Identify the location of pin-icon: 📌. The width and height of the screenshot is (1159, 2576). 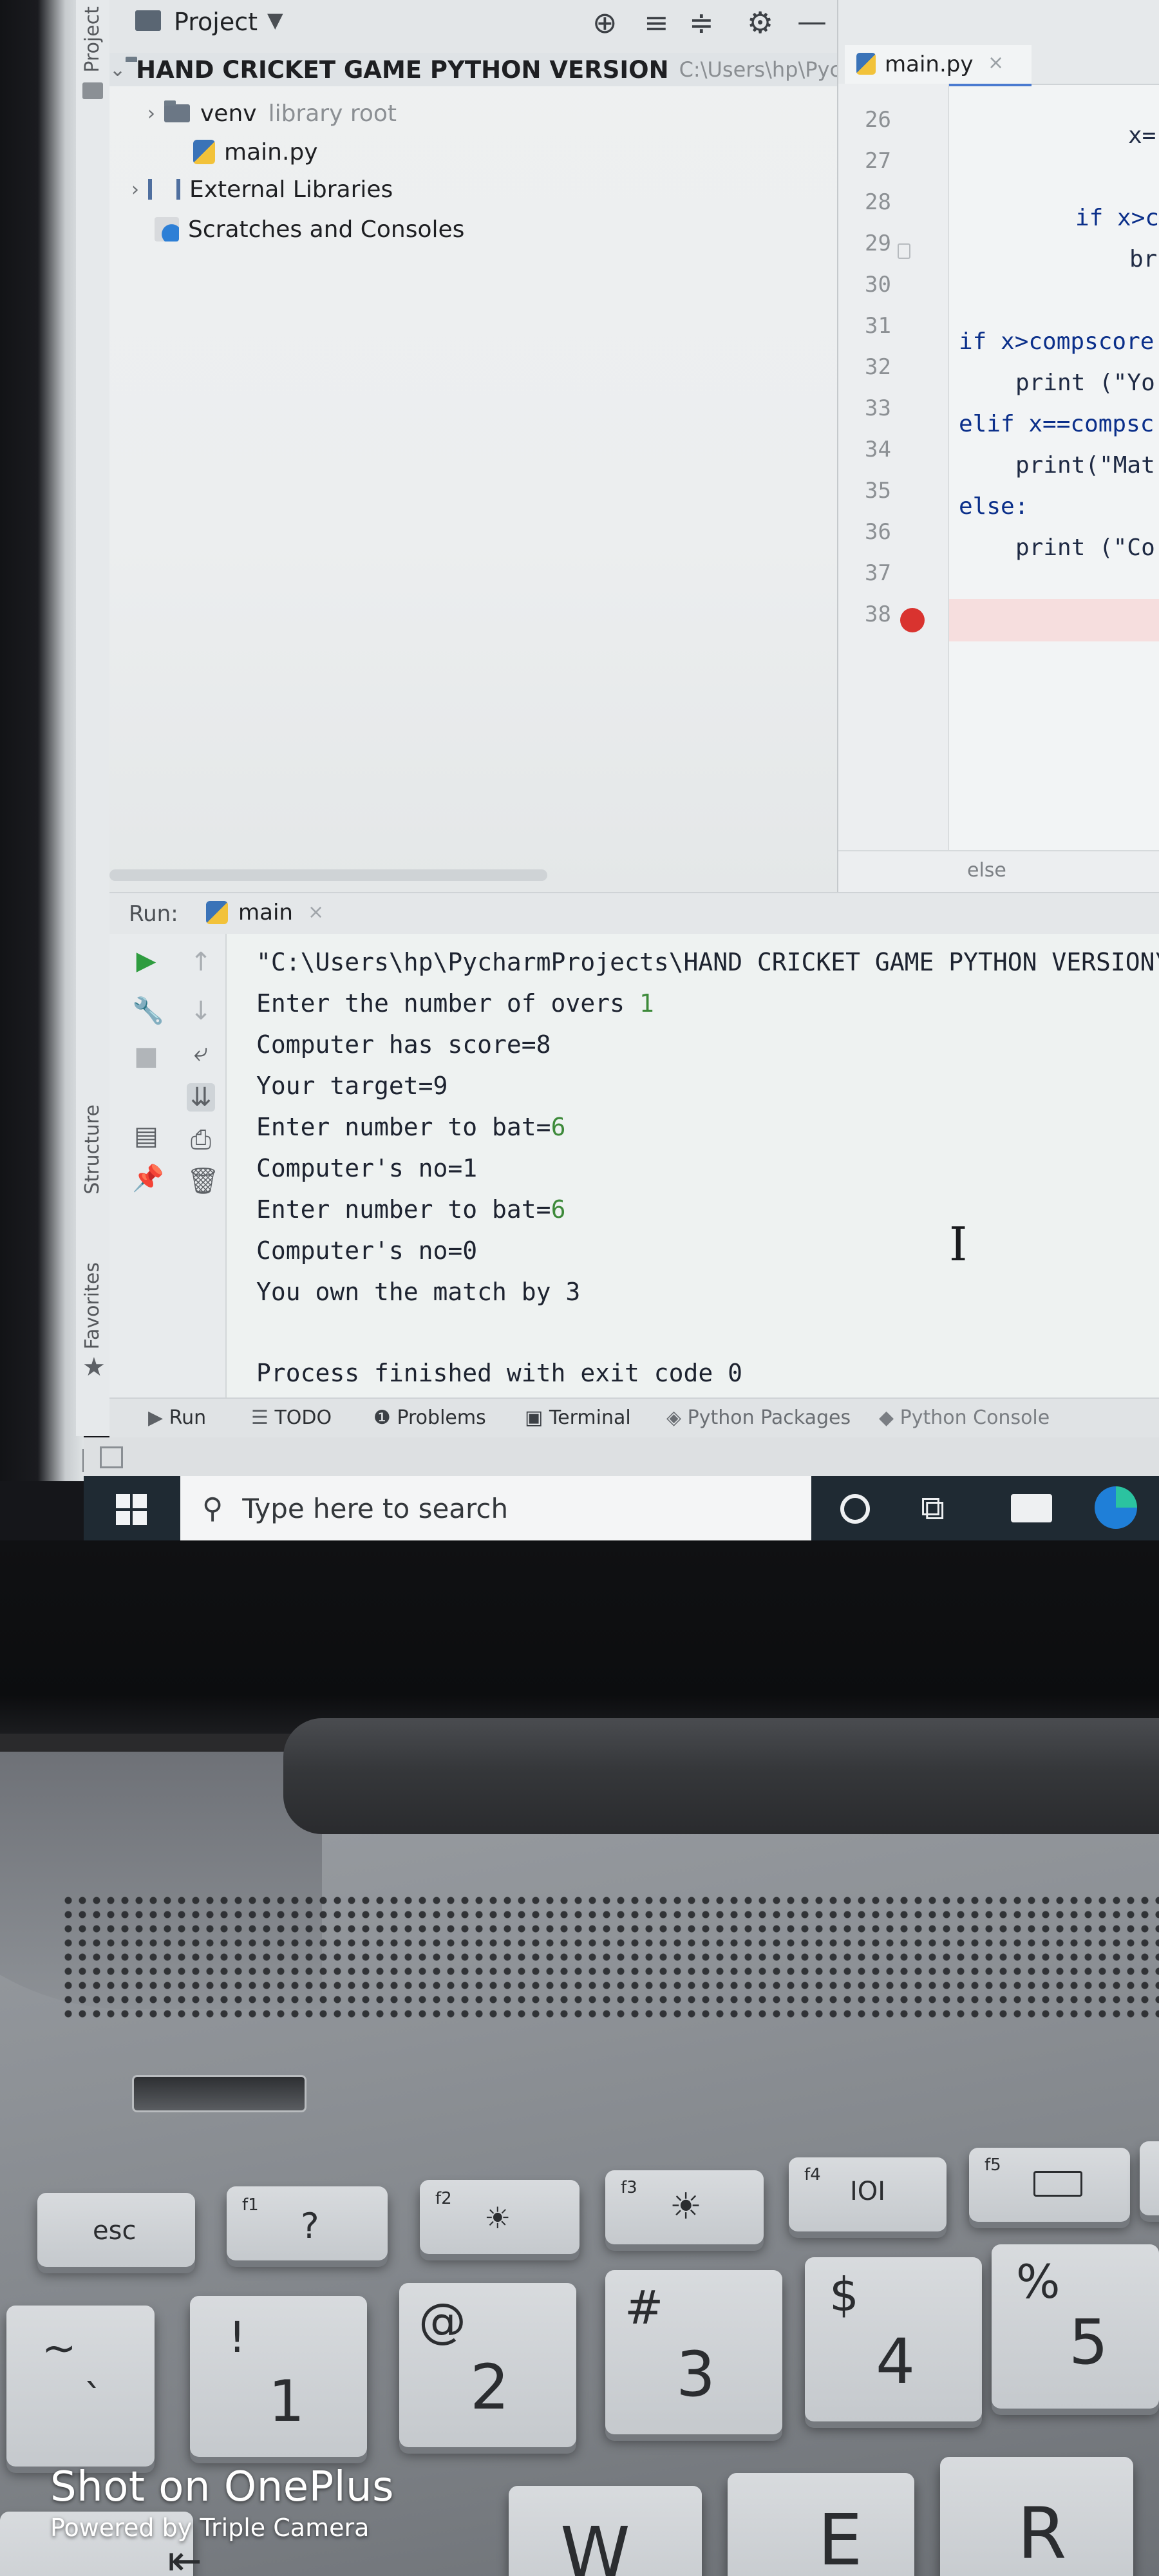
(148, 1178).